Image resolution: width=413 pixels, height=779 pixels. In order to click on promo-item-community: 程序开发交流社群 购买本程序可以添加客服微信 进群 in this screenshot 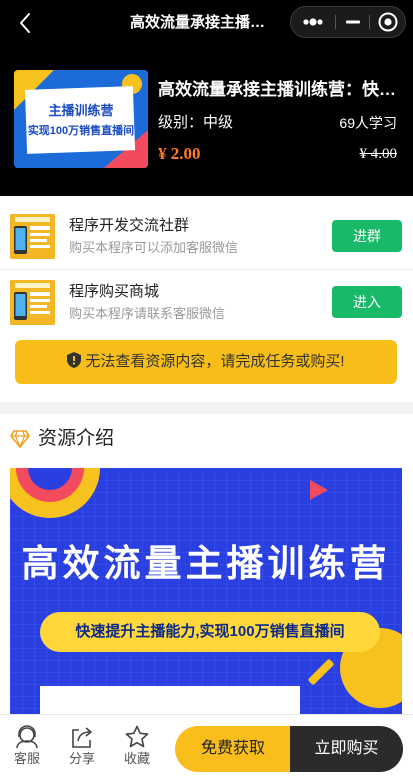, I will do `click(206, 237)`.